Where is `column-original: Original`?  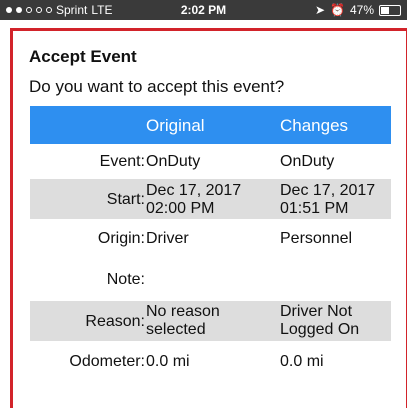 column-original: Original is located at coordinates (175, 125).